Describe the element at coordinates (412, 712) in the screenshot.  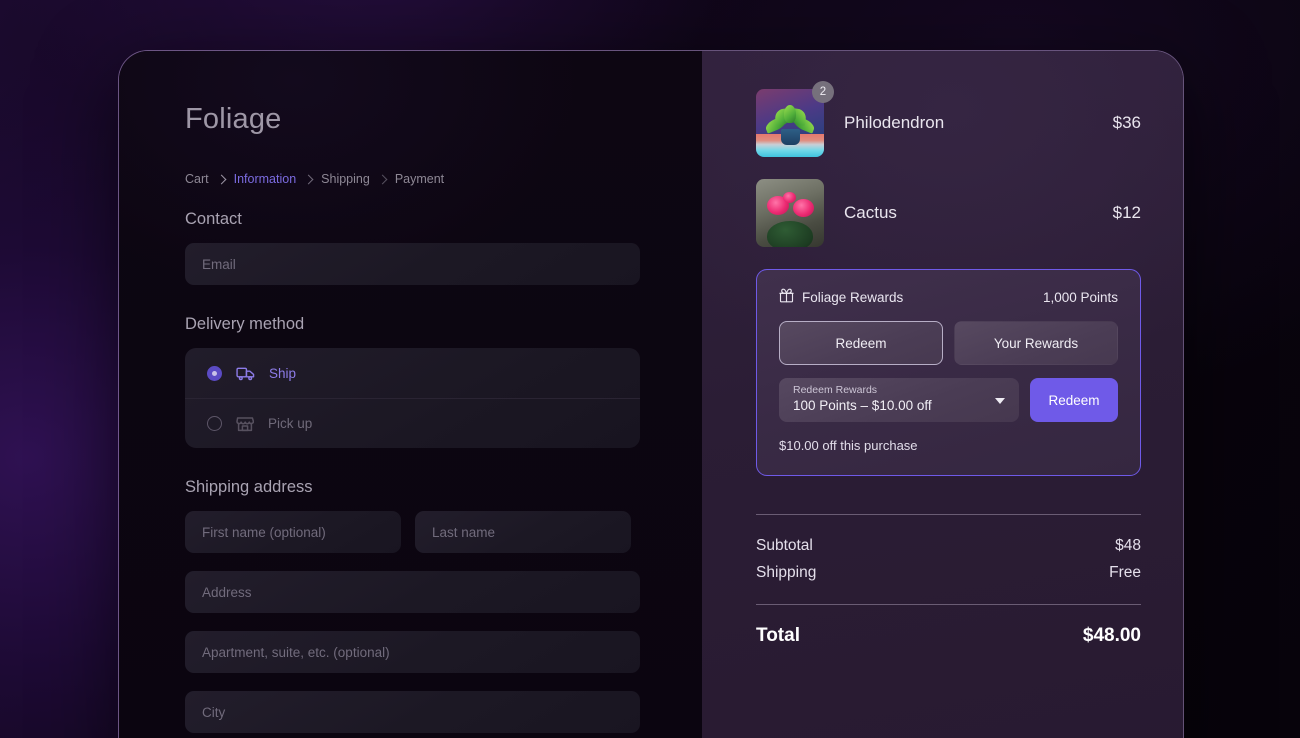
I see `city-input` at that location.